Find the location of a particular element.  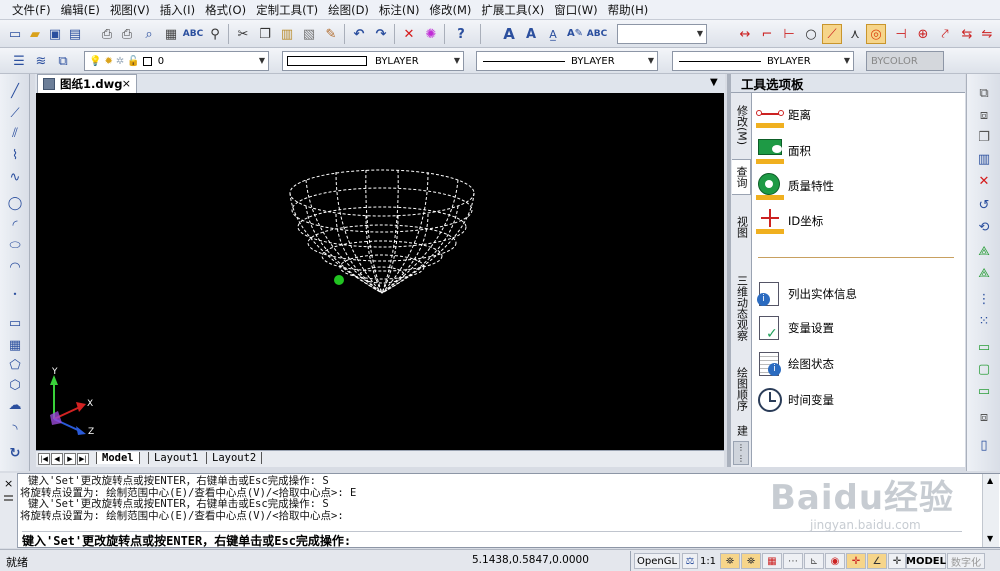

trim-icon: ⟁ is located at coordinates (984, 273).